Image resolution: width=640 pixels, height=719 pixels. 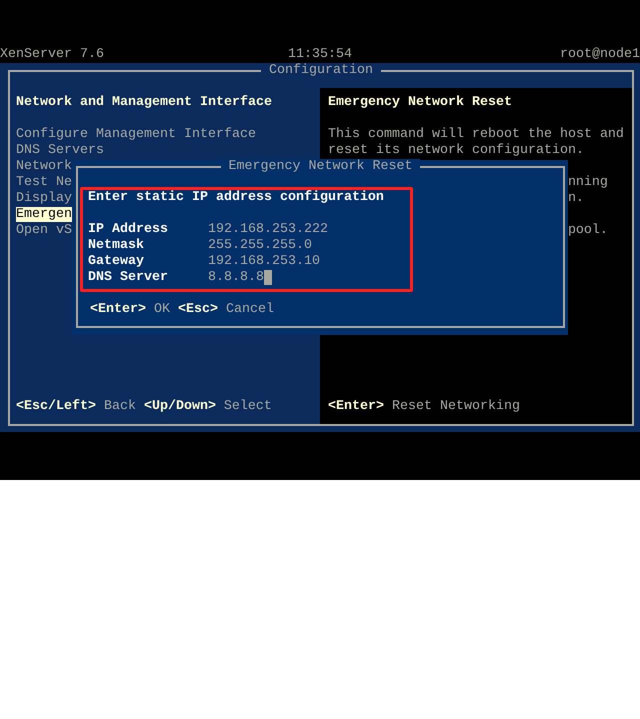 I want to click on action-label: OK, so click(x=162, y=310).